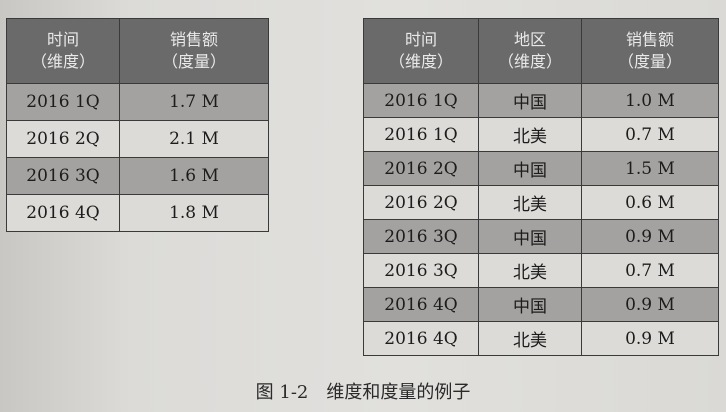 Image resolution: width=726 pixels, height=412 pixels. Describe the element at coordinates (194, 139) in the screenshot. I see `cell-sales: 2.1 M` at that location.